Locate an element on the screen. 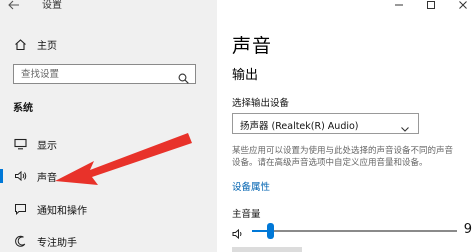 Image resolution: width=474 pixels, height=252 pixels. select-output-label: 选择输出设备 is located at coordinates (261, 103).